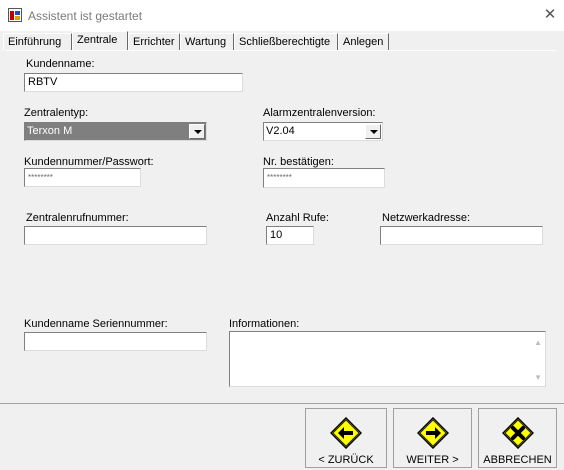 The image size is (564, 470). I want to click on close-icon: ✕, so click(550, 15).